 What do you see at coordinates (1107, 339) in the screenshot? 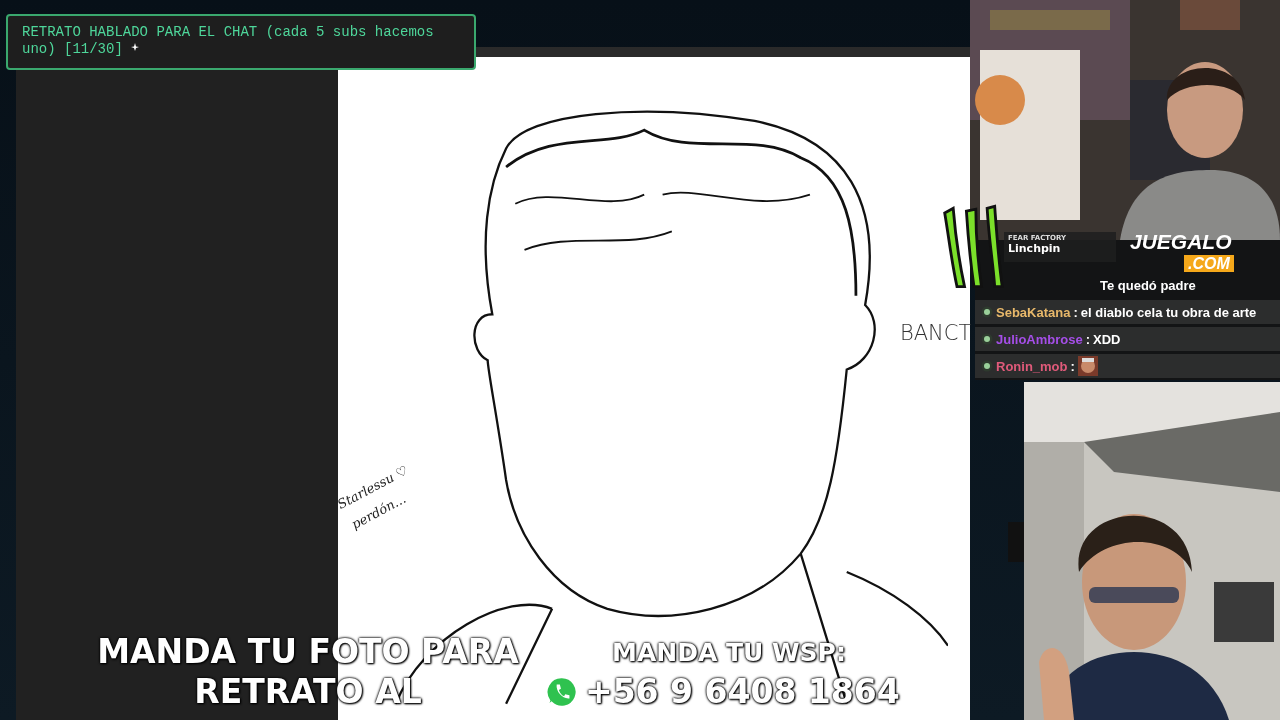
I see `chat-message: XDD` at bounding box center [1107, 339].